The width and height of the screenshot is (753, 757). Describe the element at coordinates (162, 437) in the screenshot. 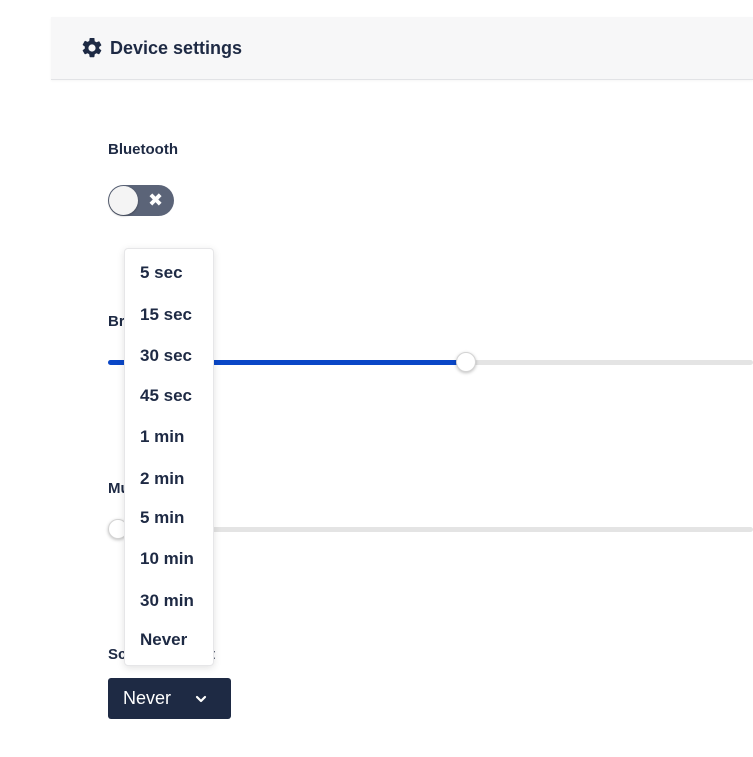

I see `dropdown-option: 1 min` at that location.